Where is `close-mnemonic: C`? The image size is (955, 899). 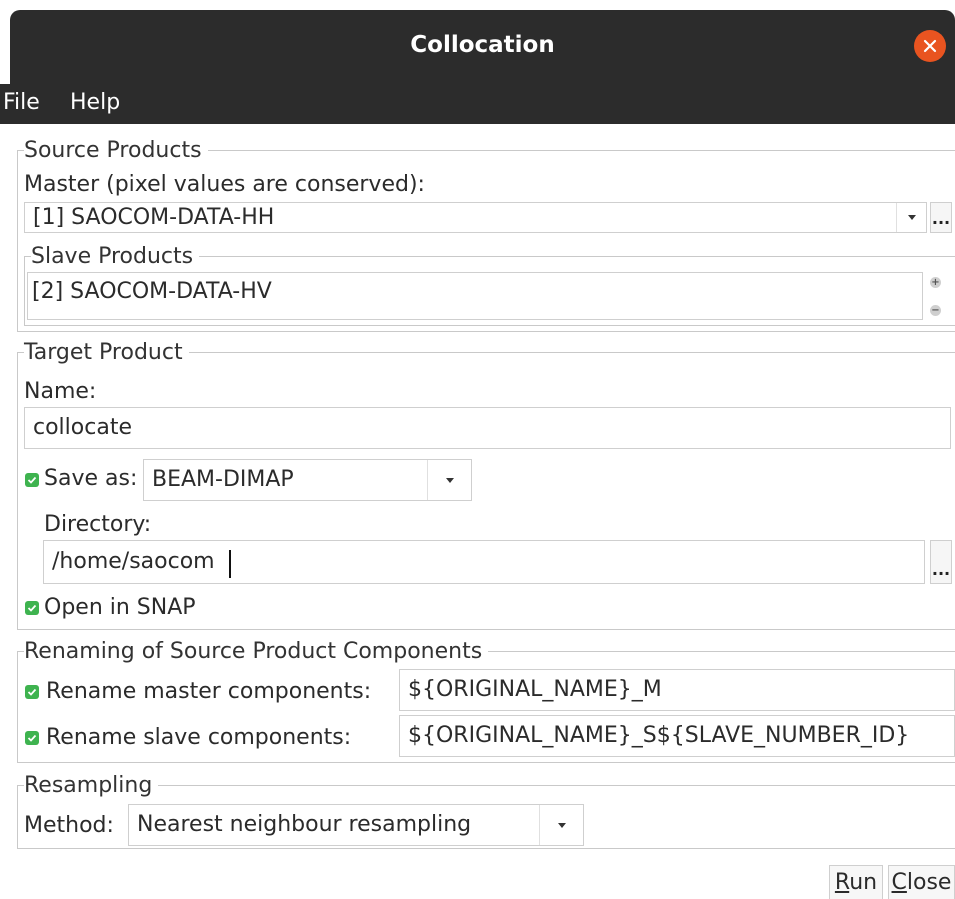
close-mnemonic: C is located at coordinates (899, 882).